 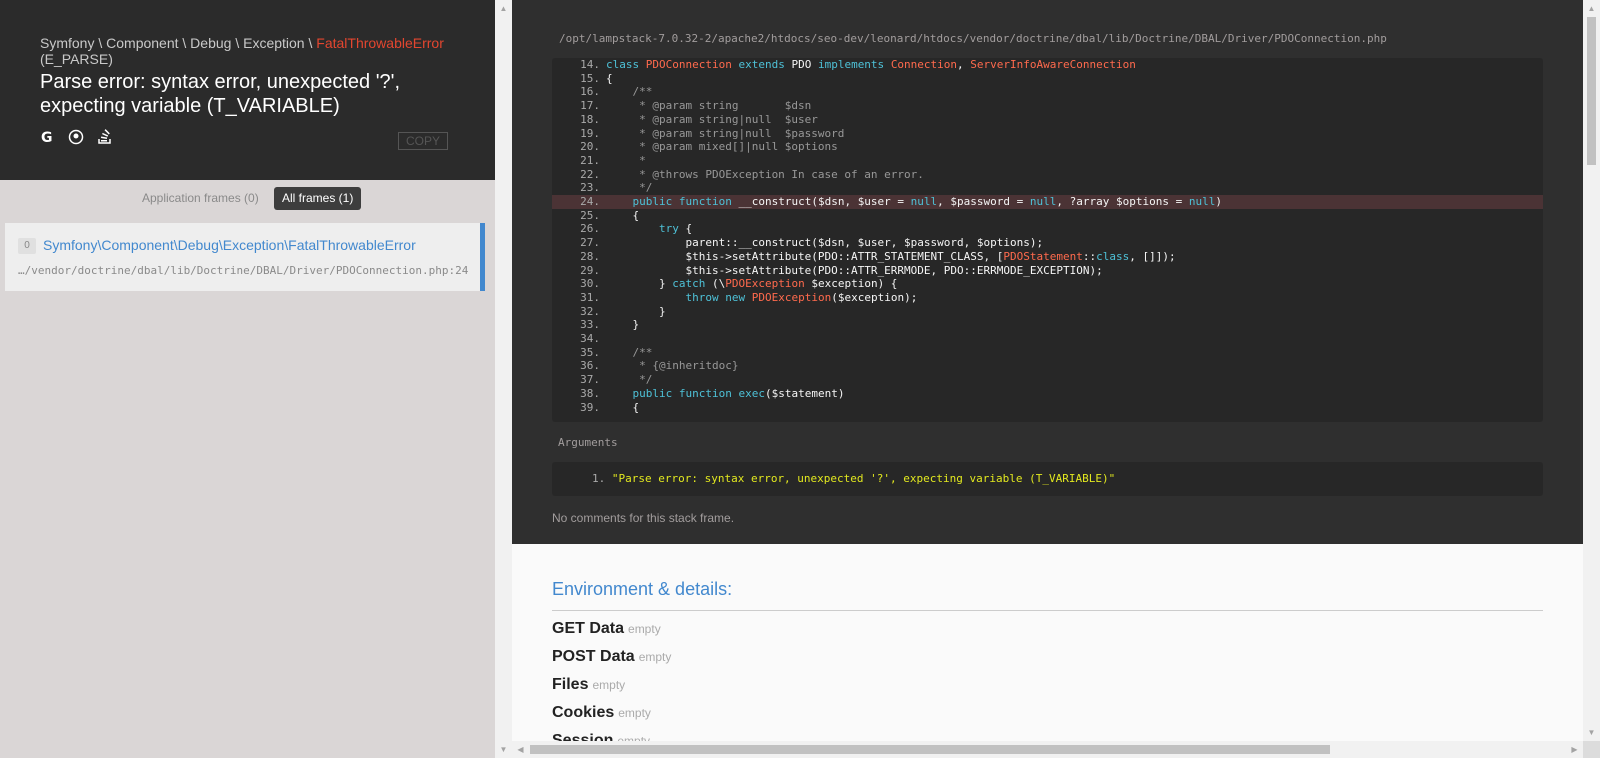 What do you see at coordinates (590, 393) in the screenshot?
I see `line-number: 38.` at bounding box center [590, 393].